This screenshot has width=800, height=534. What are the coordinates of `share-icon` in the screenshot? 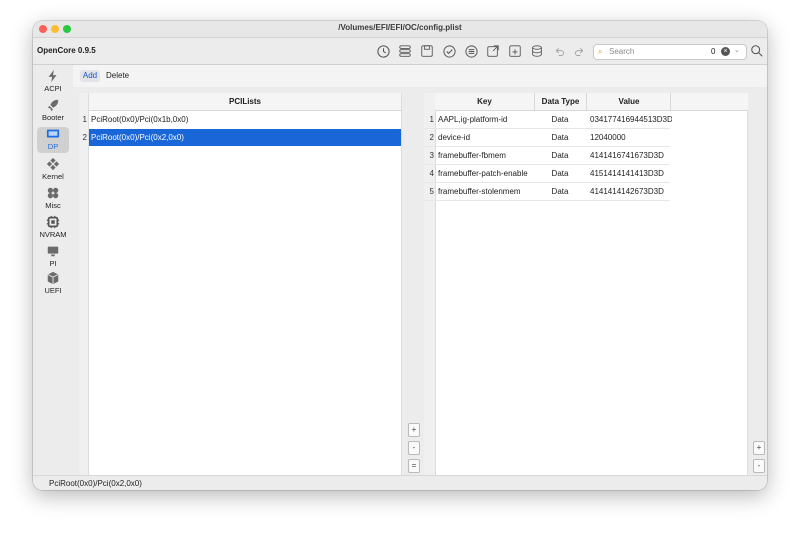 It's located at (493, 51).